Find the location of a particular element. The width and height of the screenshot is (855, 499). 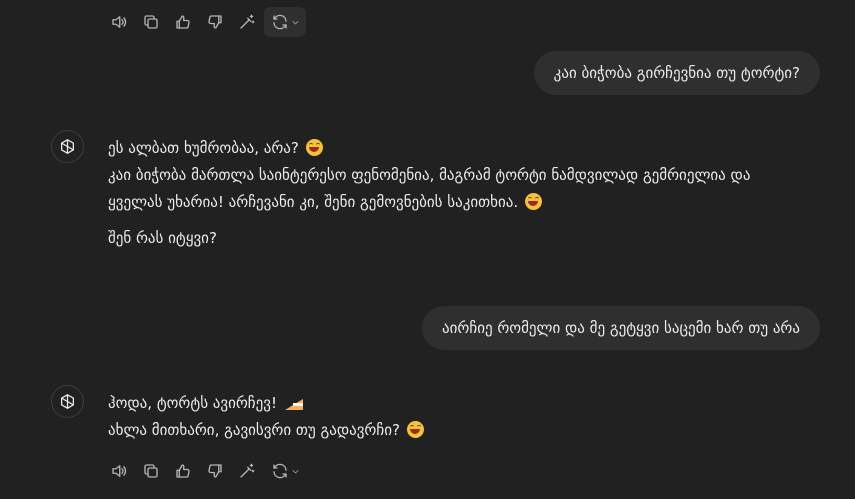

cake-slice-emoji is located at coordinates (293, 403).